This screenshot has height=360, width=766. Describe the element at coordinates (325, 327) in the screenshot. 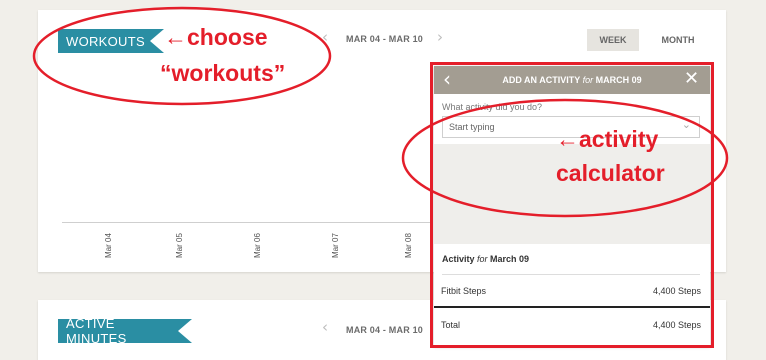

I see `active-minutes-prev-chevron-icon: ‹` at that location.